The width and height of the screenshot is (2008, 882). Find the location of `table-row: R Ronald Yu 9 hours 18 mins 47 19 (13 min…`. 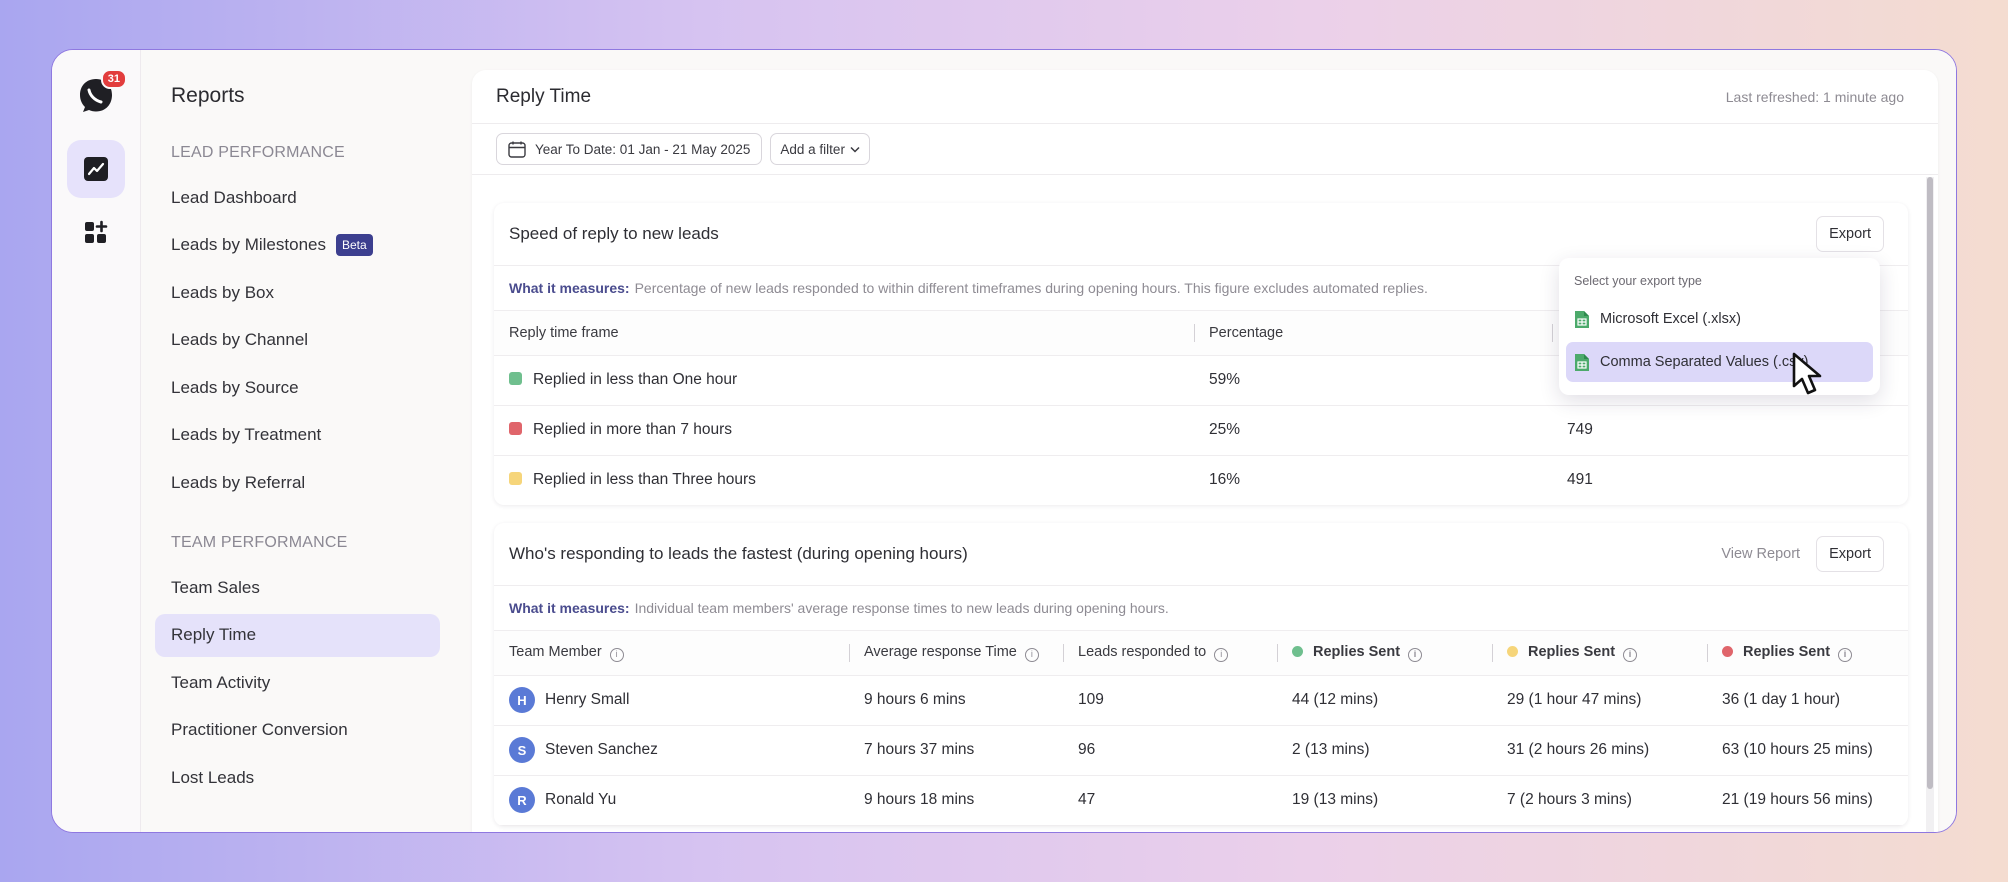

table-row: R Ronald Yu 9 hours 18 mins 47 19 (13 min… is located at coordinates (1201, 800).